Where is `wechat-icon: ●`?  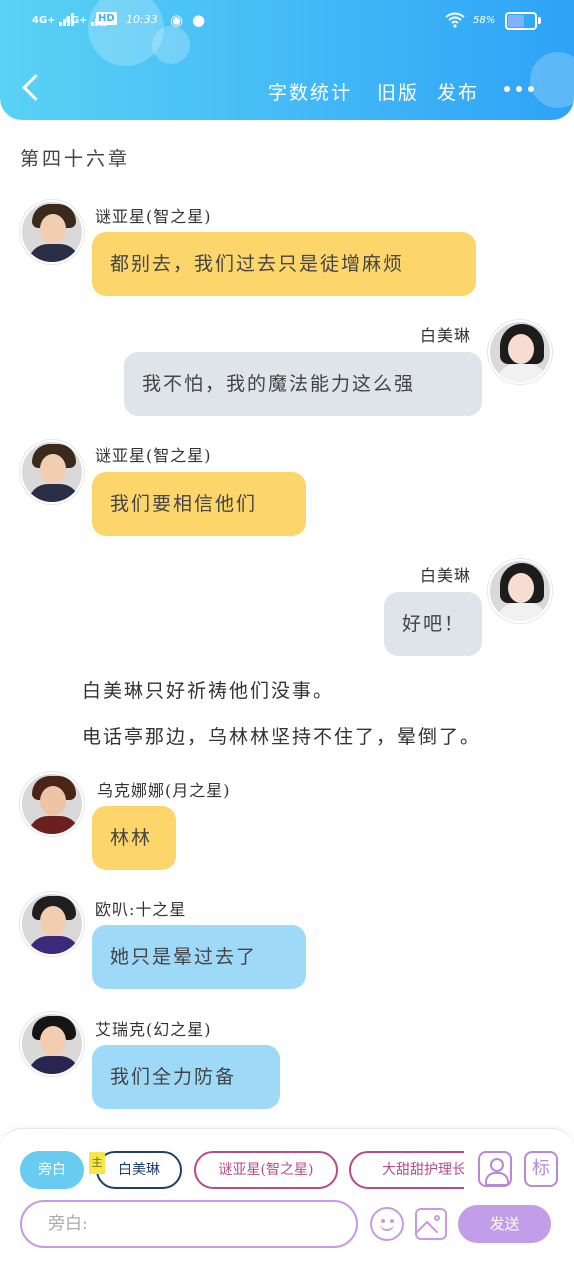
wechat-icon: ● is located at coordinates (199, 20).